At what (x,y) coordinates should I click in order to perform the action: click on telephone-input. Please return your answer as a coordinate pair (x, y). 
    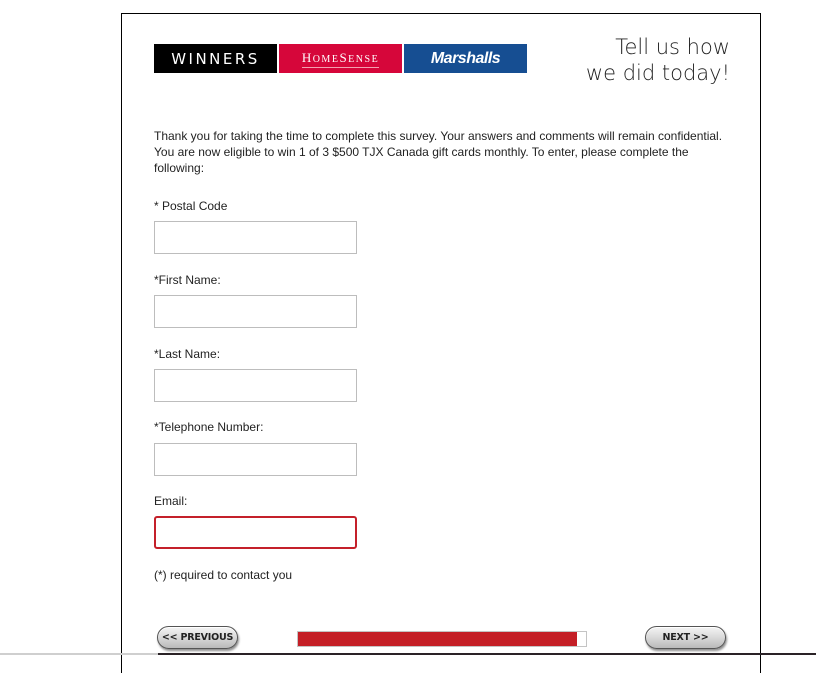
    Looking at the image, I should click on (255, 459).